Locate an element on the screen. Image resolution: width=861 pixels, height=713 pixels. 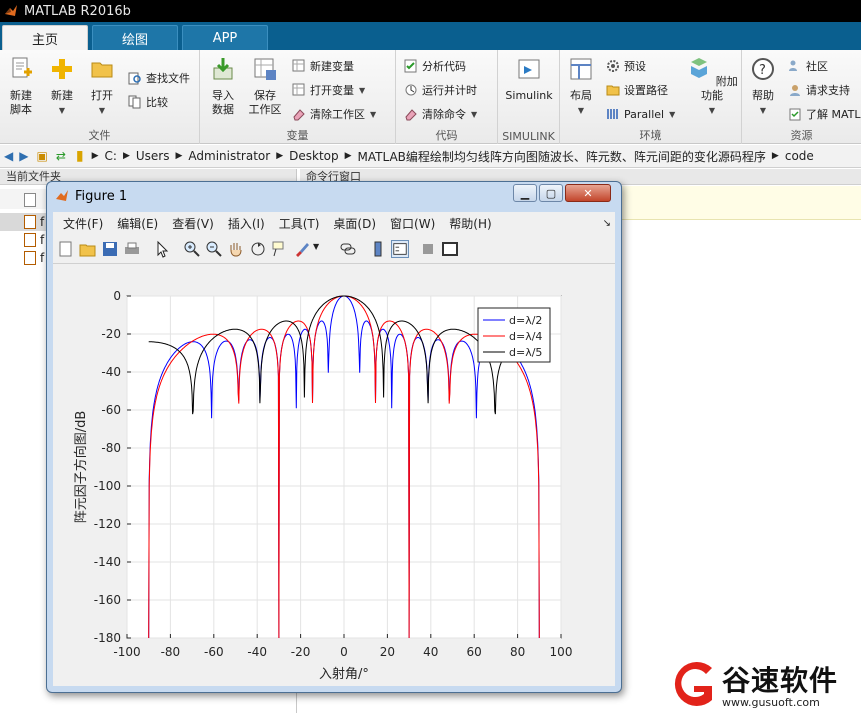
run-and-time-button: 运行并计时 is located at coordinates (440, 90).